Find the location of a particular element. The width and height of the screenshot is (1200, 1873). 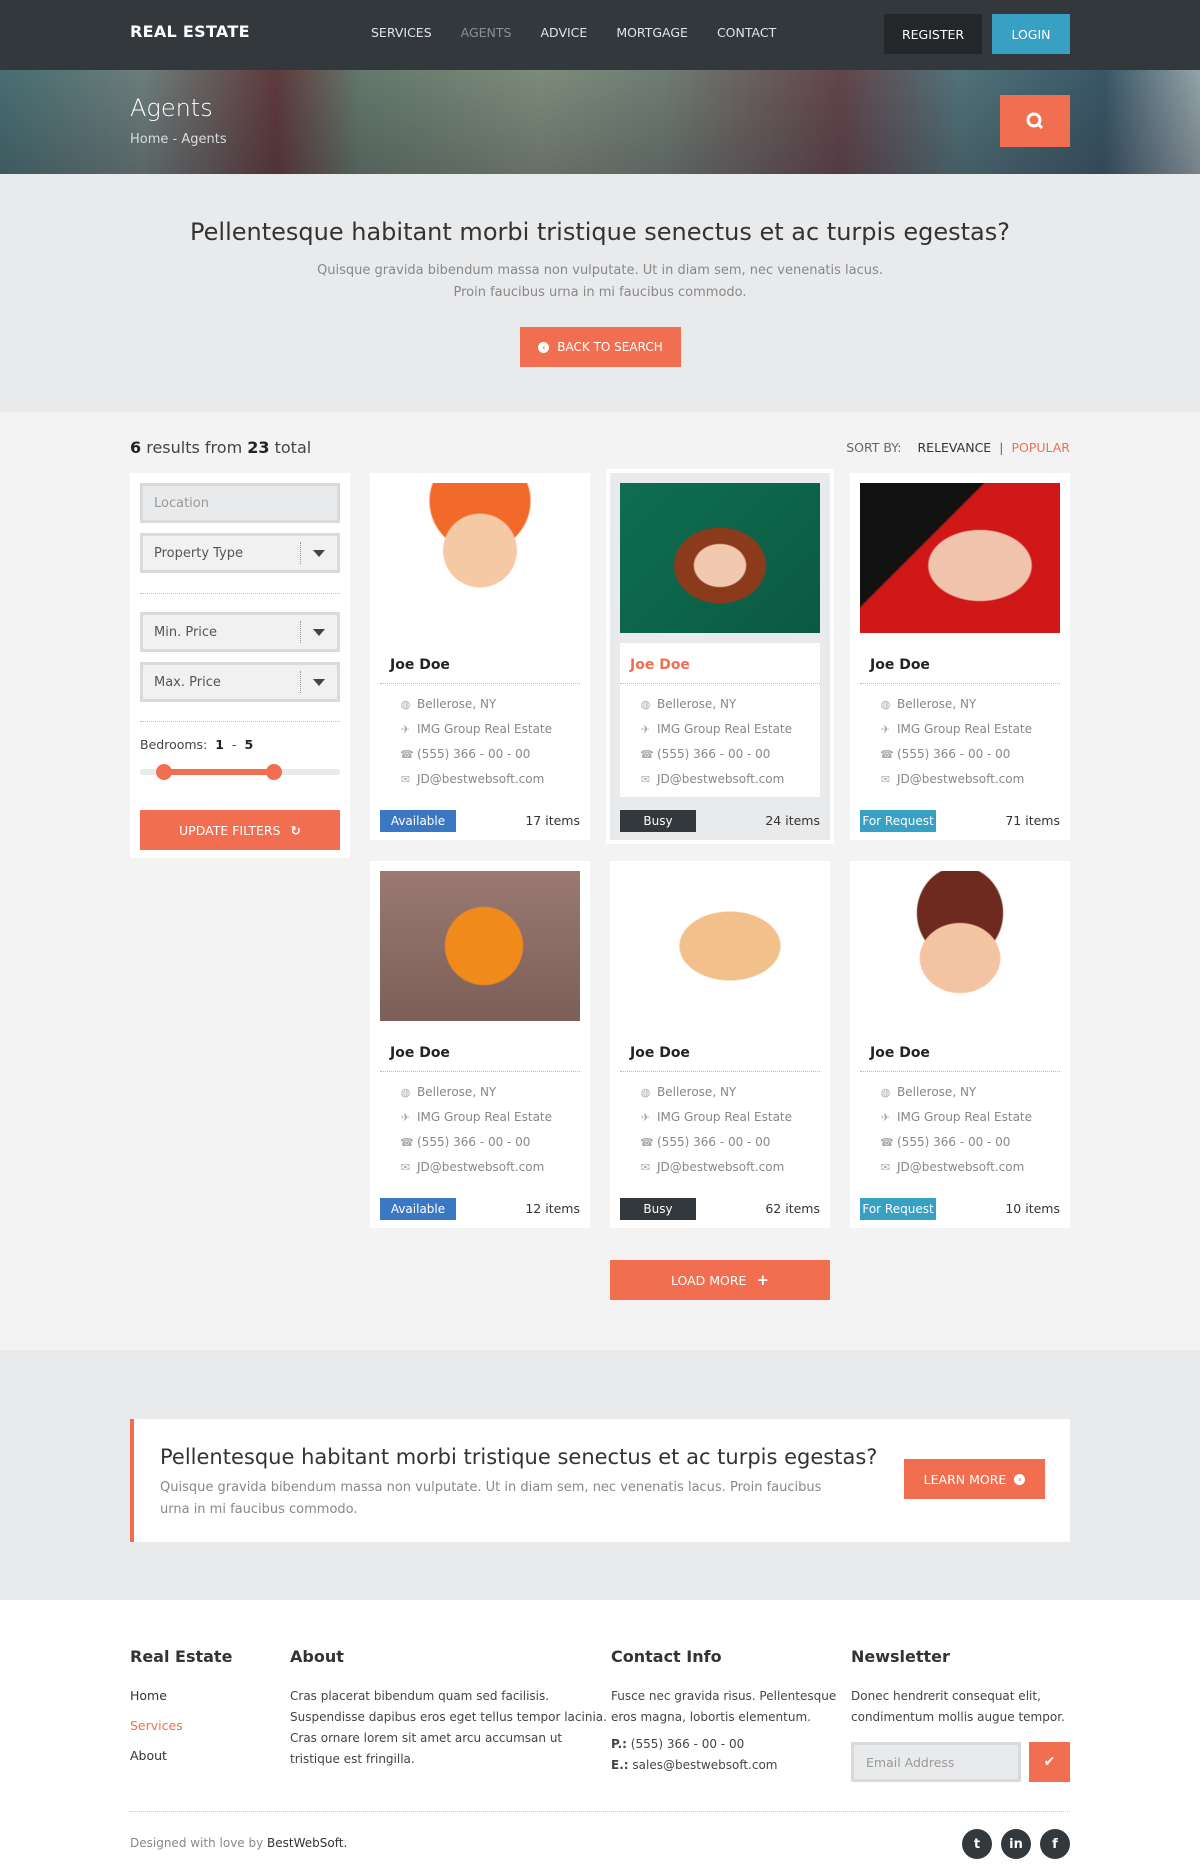

update-filters-button: UPDATE FILTERS ↻ is located at coordinates (240, 830).